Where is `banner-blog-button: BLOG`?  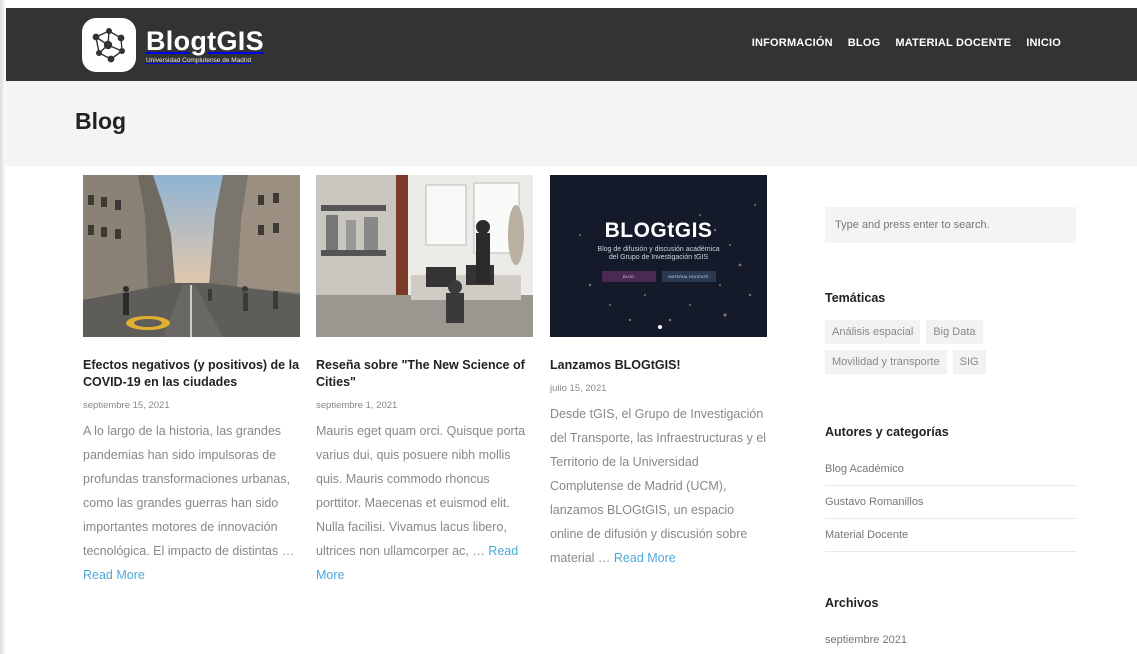 banner-blog-button: BLOG is located at coordinates (628, 276).